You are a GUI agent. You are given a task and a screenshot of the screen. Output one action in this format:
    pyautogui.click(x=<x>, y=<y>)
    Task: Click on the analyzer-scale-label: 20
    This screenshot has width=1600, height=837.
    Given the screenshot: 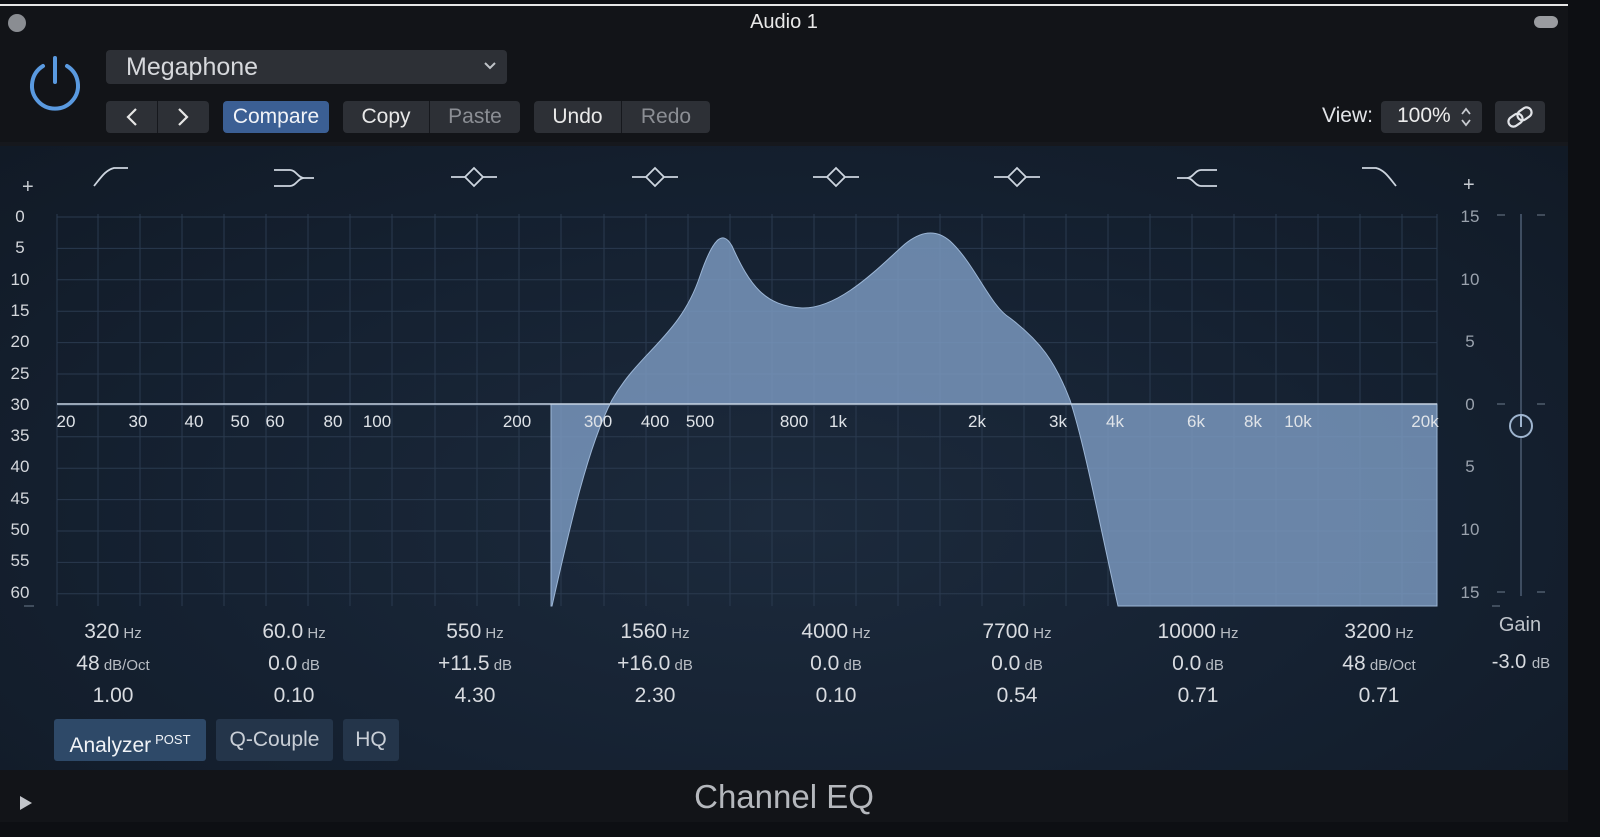 What is the action you would take?
    pyautogui.click(x=20, y=342)
    